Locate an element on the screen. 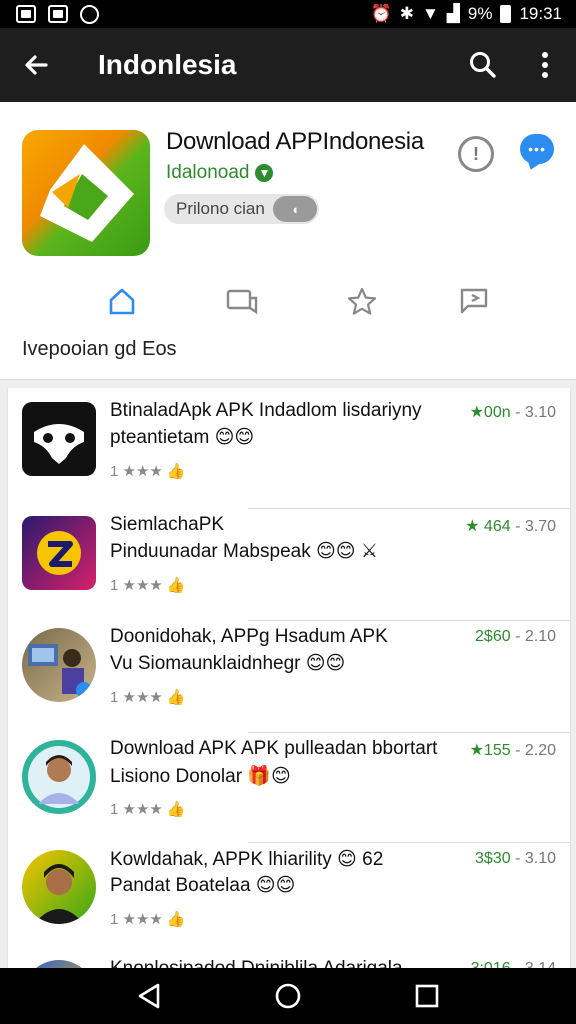  home-icon is located at coordinates (122, 301).